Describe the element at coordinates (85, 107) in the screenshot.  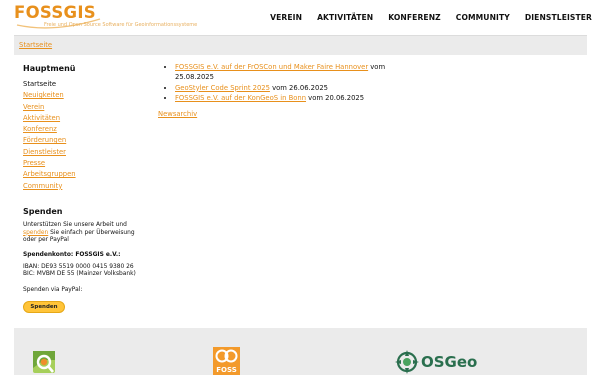
I see `sidebar-item-verein: Verein` at that location.